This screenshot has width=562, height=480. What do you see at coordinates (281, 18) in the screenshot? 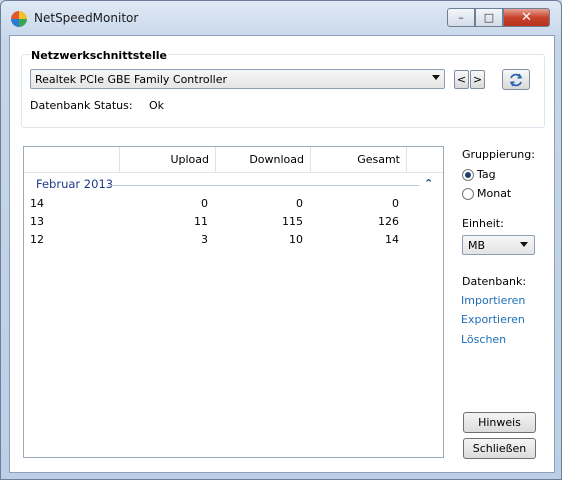
I see `title-bar: NetSpeedMonitor – □ ✕` at bounding box center [281, 18].